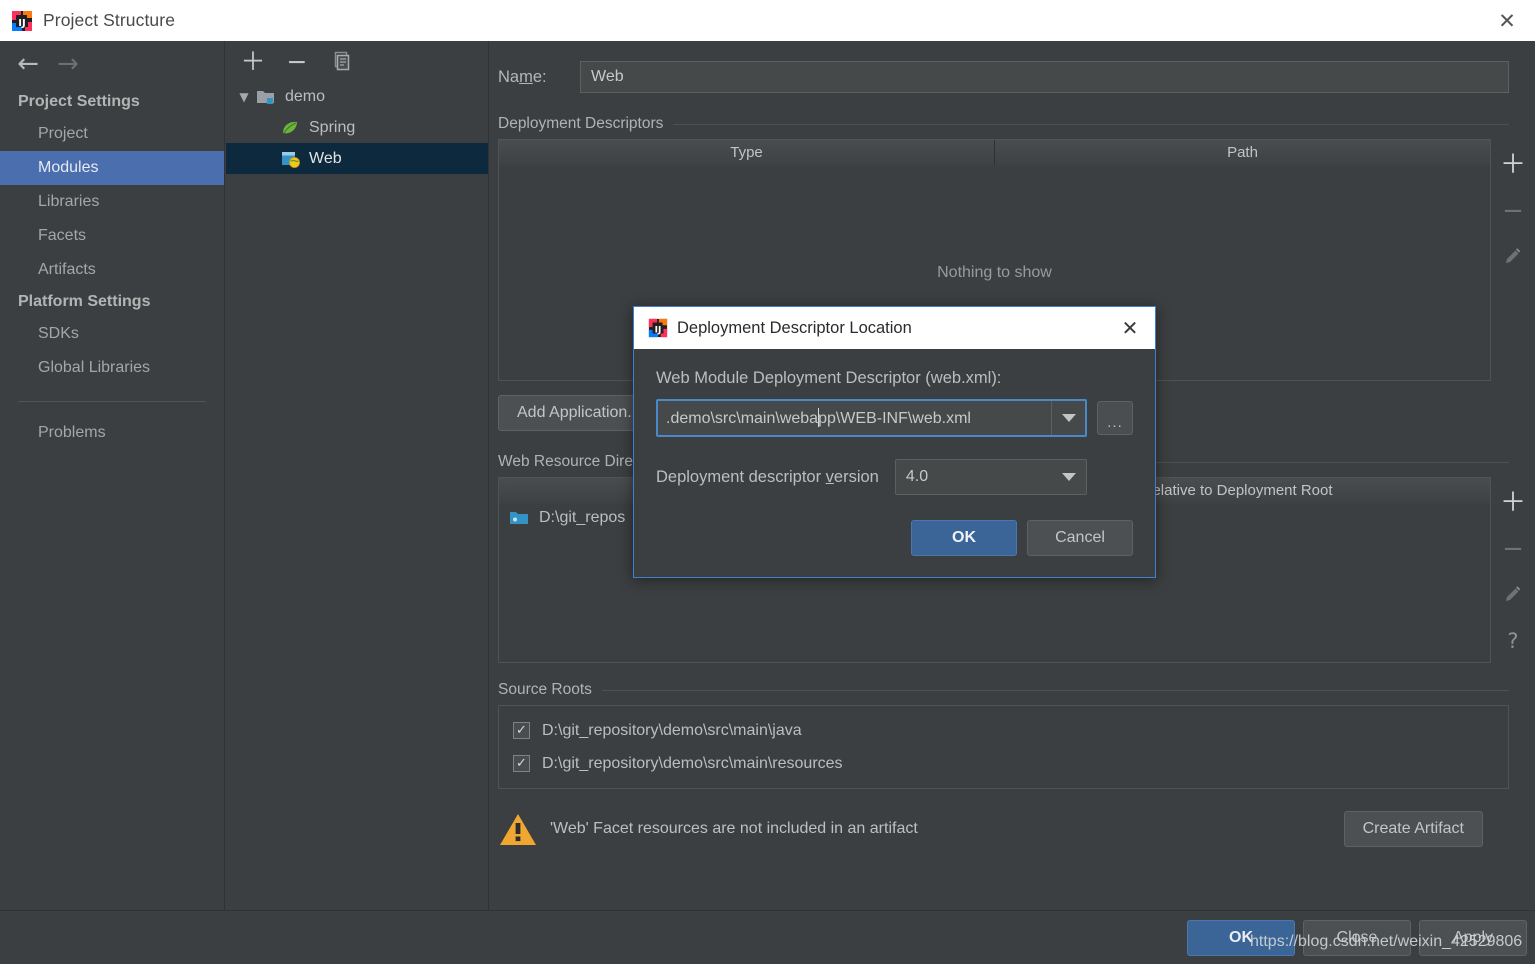 The width and height of the screenshot is (1535, 964). I want to click on add-module-icon: ＋, so click(253, 61).